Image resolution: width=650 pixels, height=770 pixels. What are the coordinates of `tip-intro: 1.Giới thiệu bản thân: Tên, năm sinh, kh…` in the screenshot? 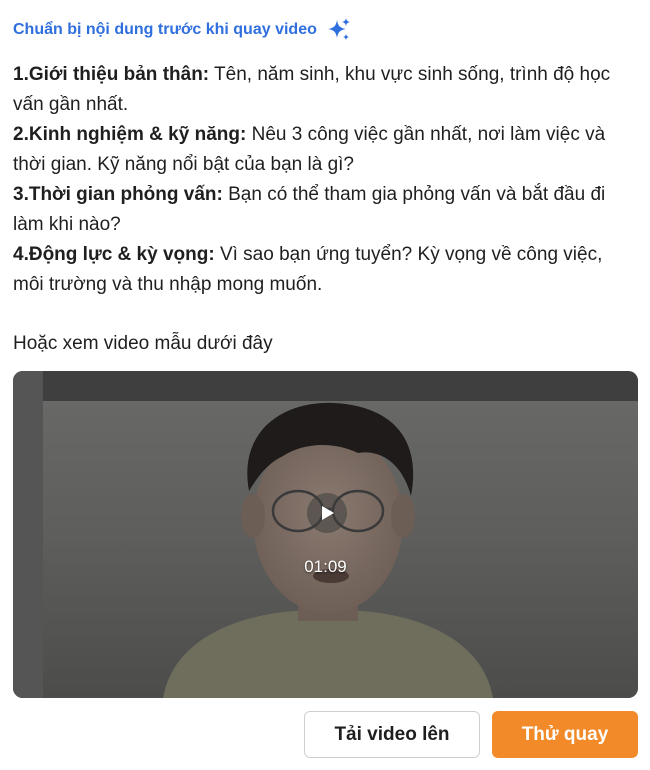 It's located at (323, 90).